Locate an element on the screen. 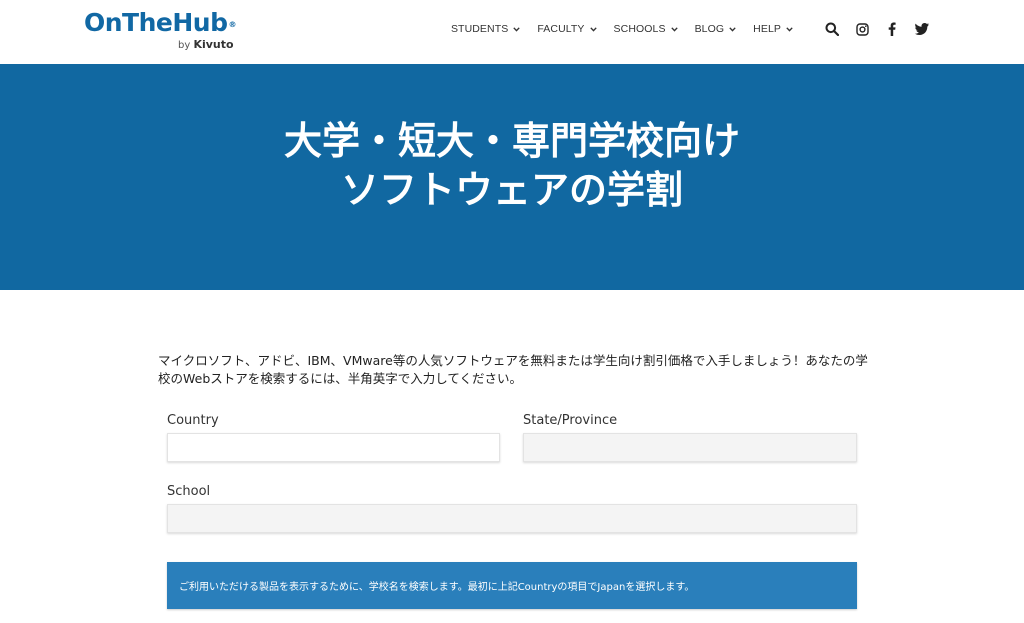 The height and width of the screenshot is (623, 1024). nav-students-label: STUDENTS is located at coordinates (479, 29).